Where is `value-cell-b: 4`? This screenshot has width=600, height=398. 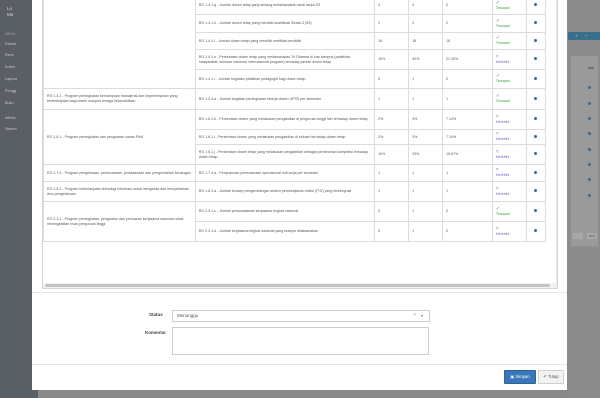
value-cell-b: 4 is located at coordinates (426, 7).